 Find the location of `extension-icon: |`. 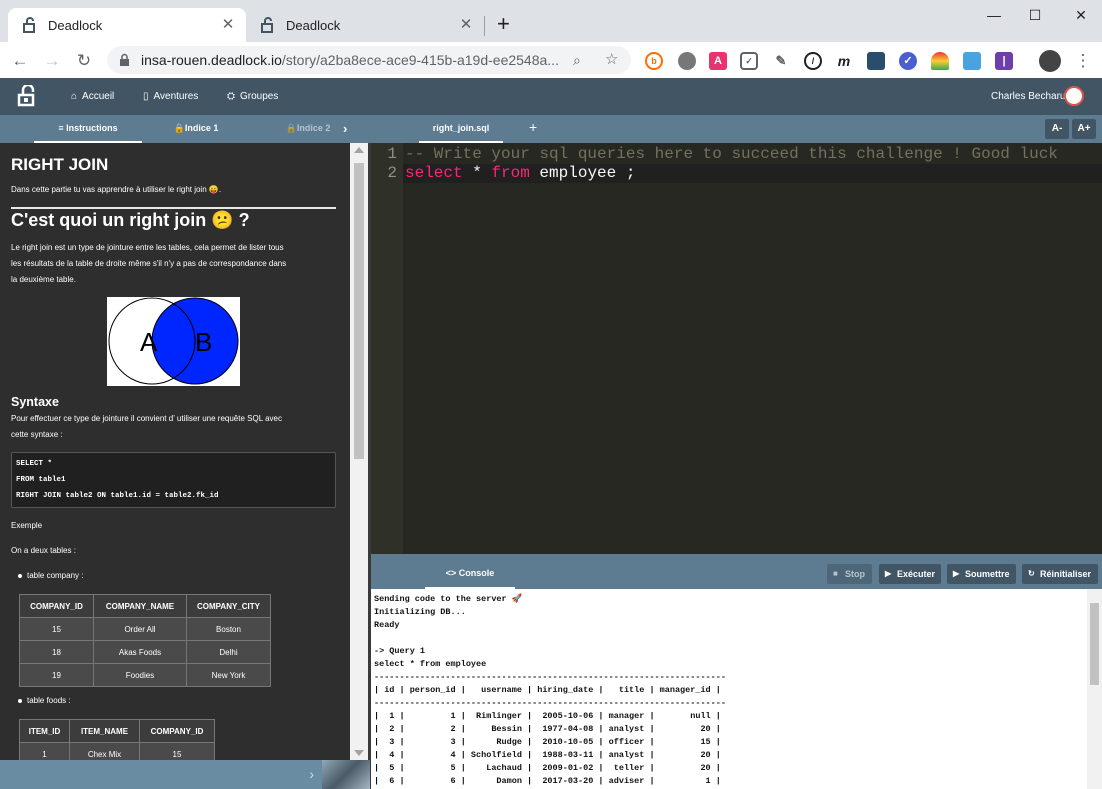

extension-icon: | is located at coordinates (1004, 61).